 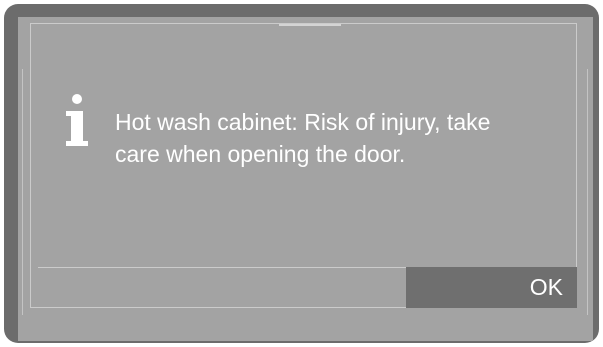 What do you see at coordinates (491, 287) in the screenshot?
I see `ok-button: OK` at bounding box center [491, 287].